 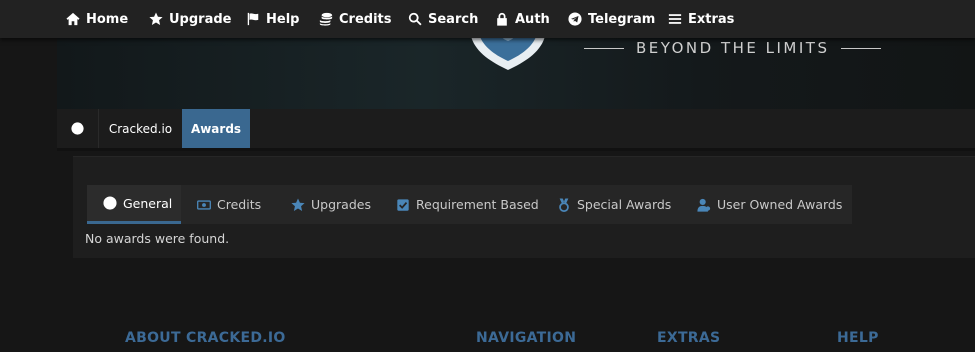 What do you see at coordinates (604, 48) in the screenshot?
I see `tagline-left-rule` at bounding box center [604, 48].